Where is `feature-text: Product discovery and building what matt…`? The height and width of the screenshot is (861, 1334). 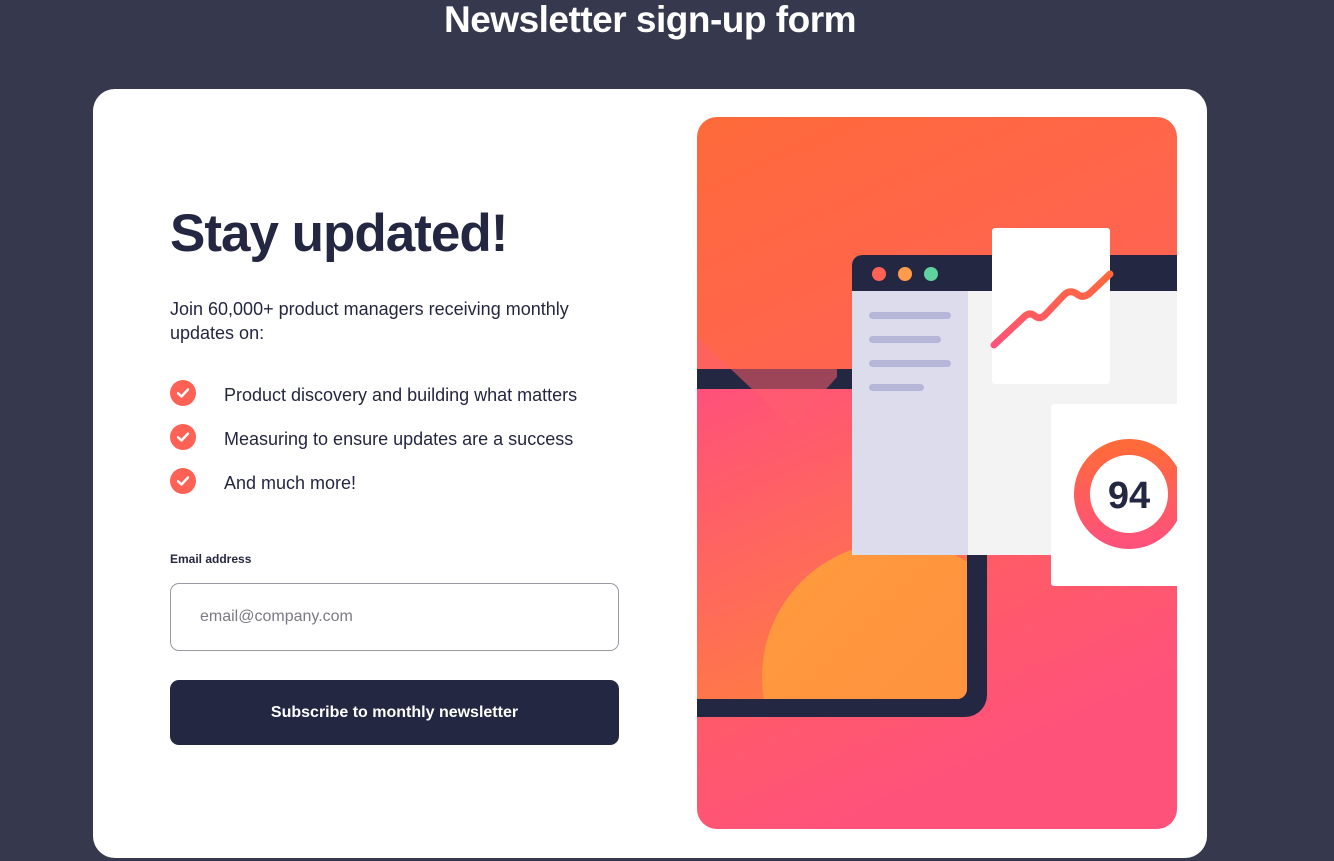 feature-text: Product discovery and building what matt… is located at coordinates (401, 395).